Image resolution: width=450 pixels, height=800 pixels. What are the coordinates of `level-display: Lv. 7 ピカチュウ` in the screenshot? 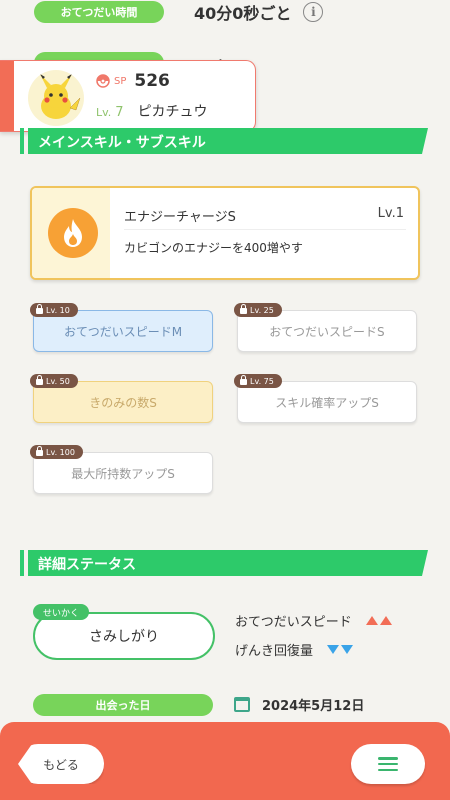 It's located at (152, 111).